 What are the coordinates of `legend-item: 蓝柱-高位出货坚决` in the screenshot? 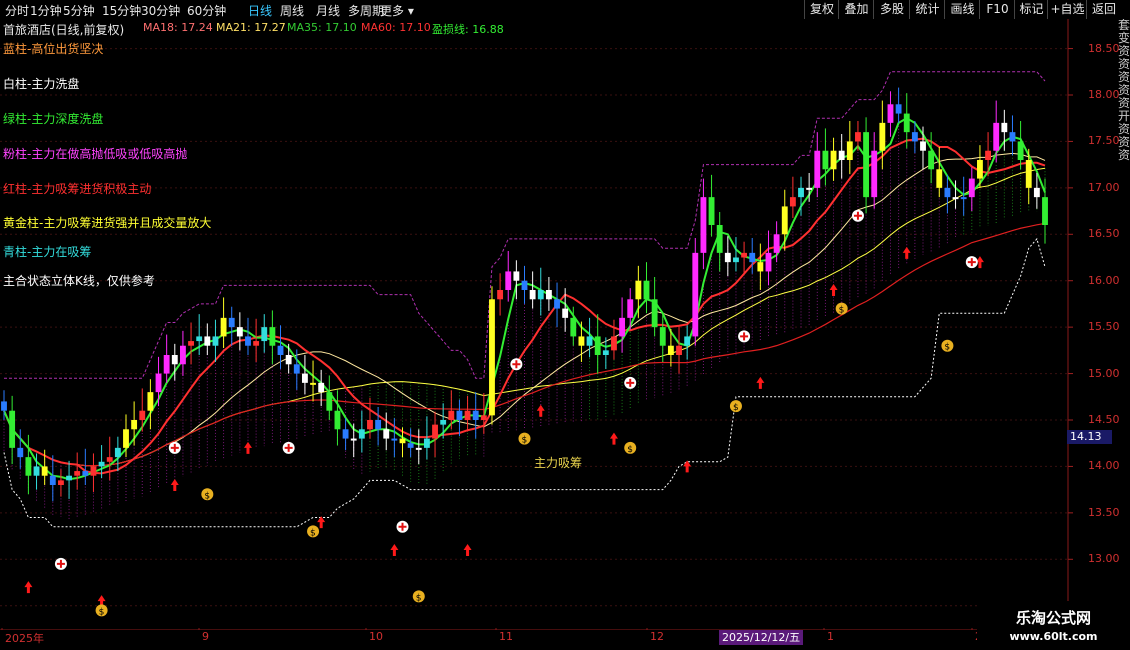 It's located at (53, 49).